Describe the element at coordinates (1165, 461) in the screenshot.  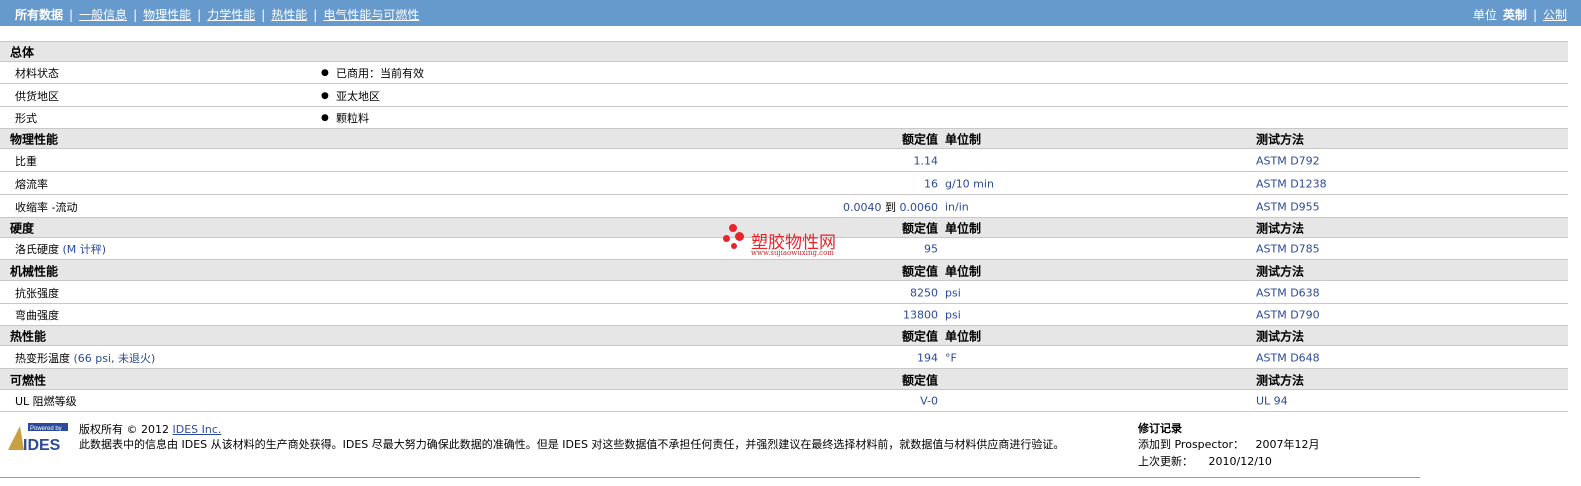
I see `updated-label: 上次更新：` at that location.